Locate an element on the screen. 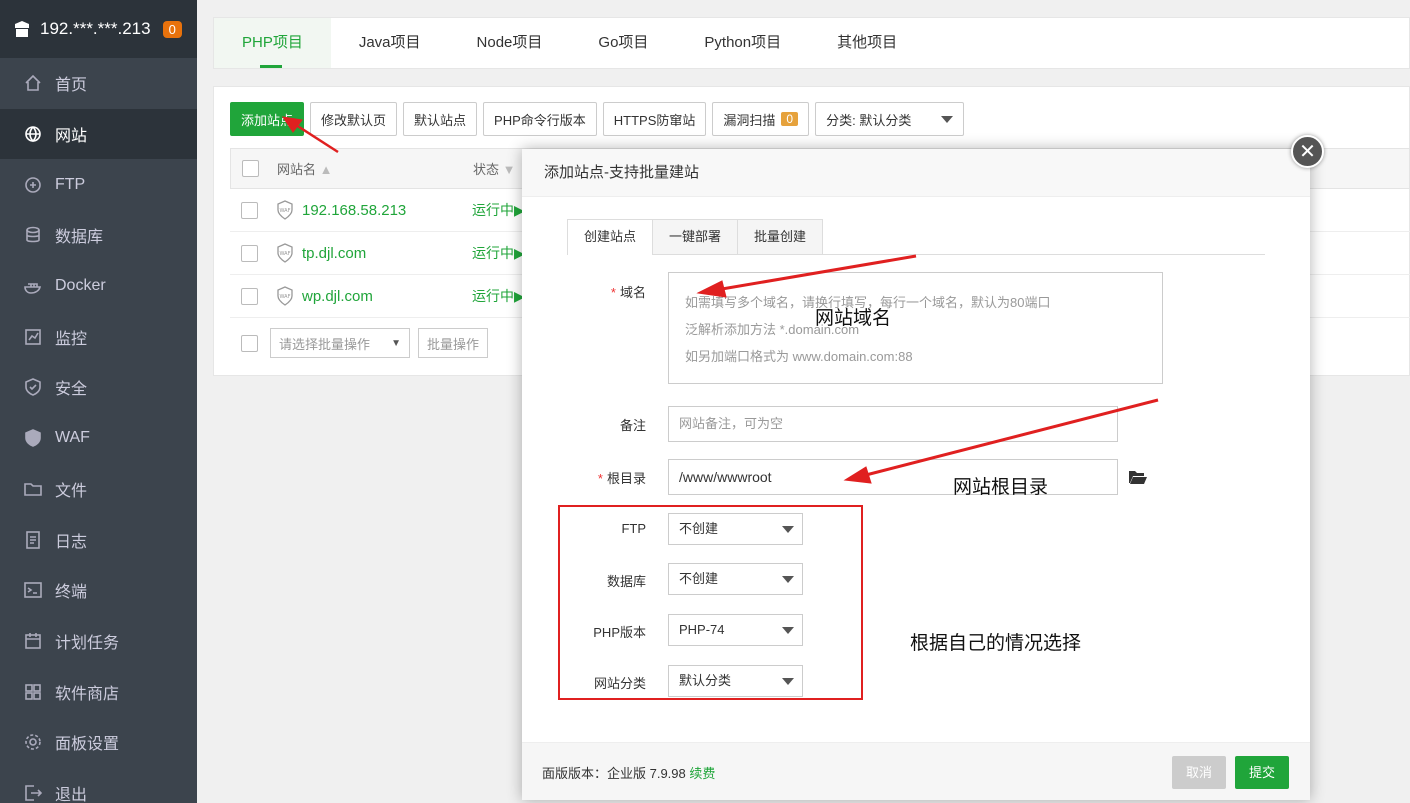  sidebar-item-label: Docker is located at coordinates (80, 286).